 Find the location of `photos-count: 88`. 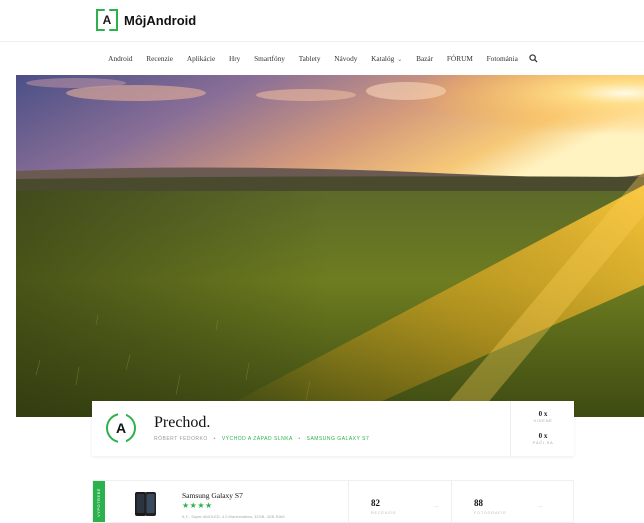

photos-count: 88 is located at coordinates (478, 503).